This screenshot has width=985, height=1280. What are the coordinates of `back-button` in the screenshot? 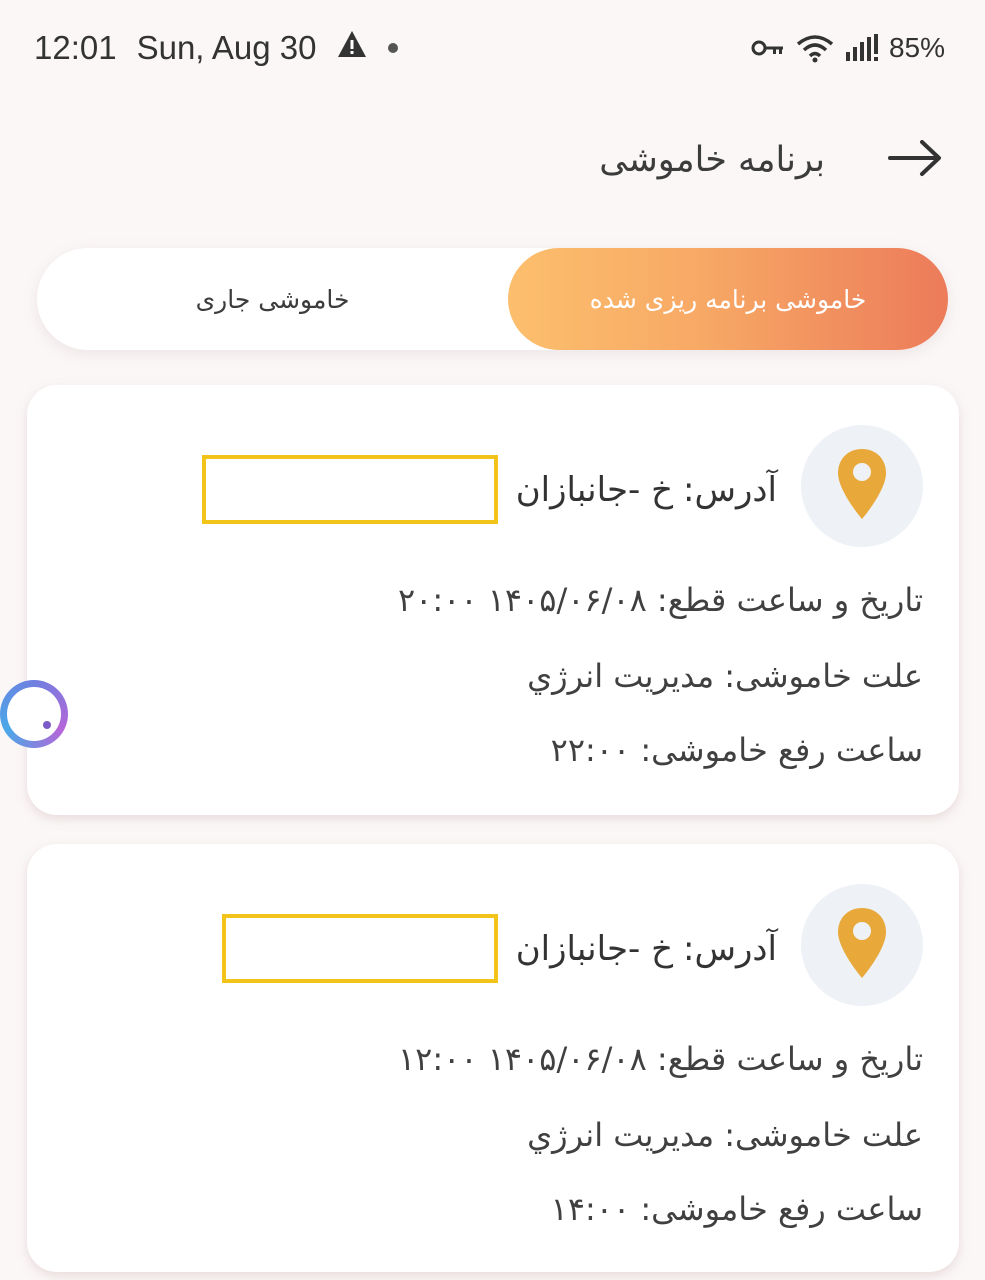 It's located at (915, 160).